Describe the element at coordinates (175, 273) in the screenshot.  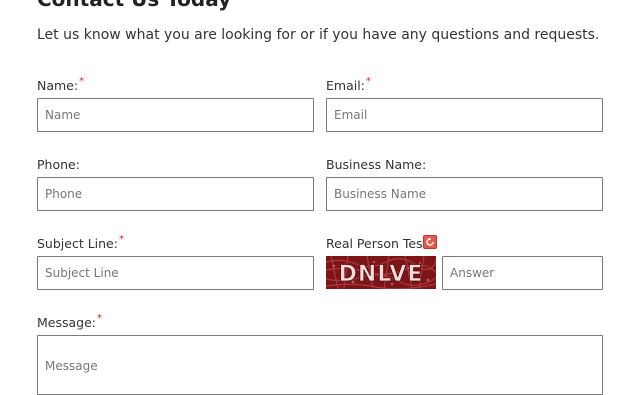
I see `subject-field` at that location.